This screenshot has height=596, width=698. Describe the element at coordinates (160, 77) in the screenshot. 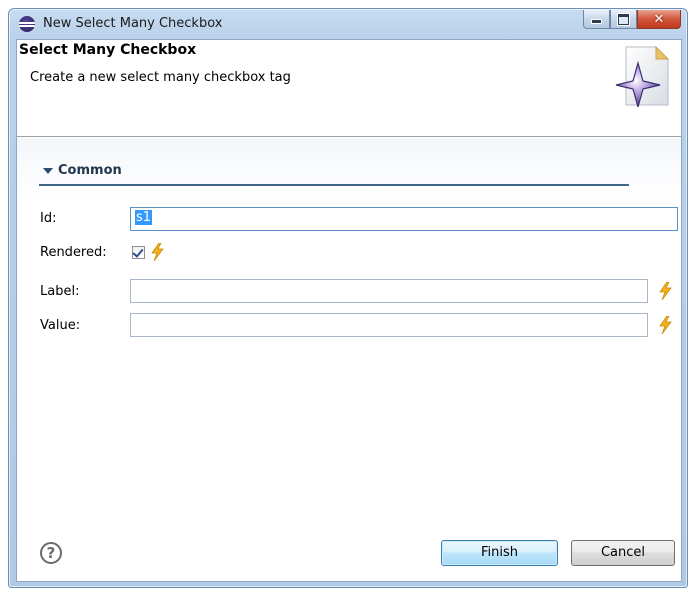

I see `banner-description: Create a new select many checkbox tag` at that location.